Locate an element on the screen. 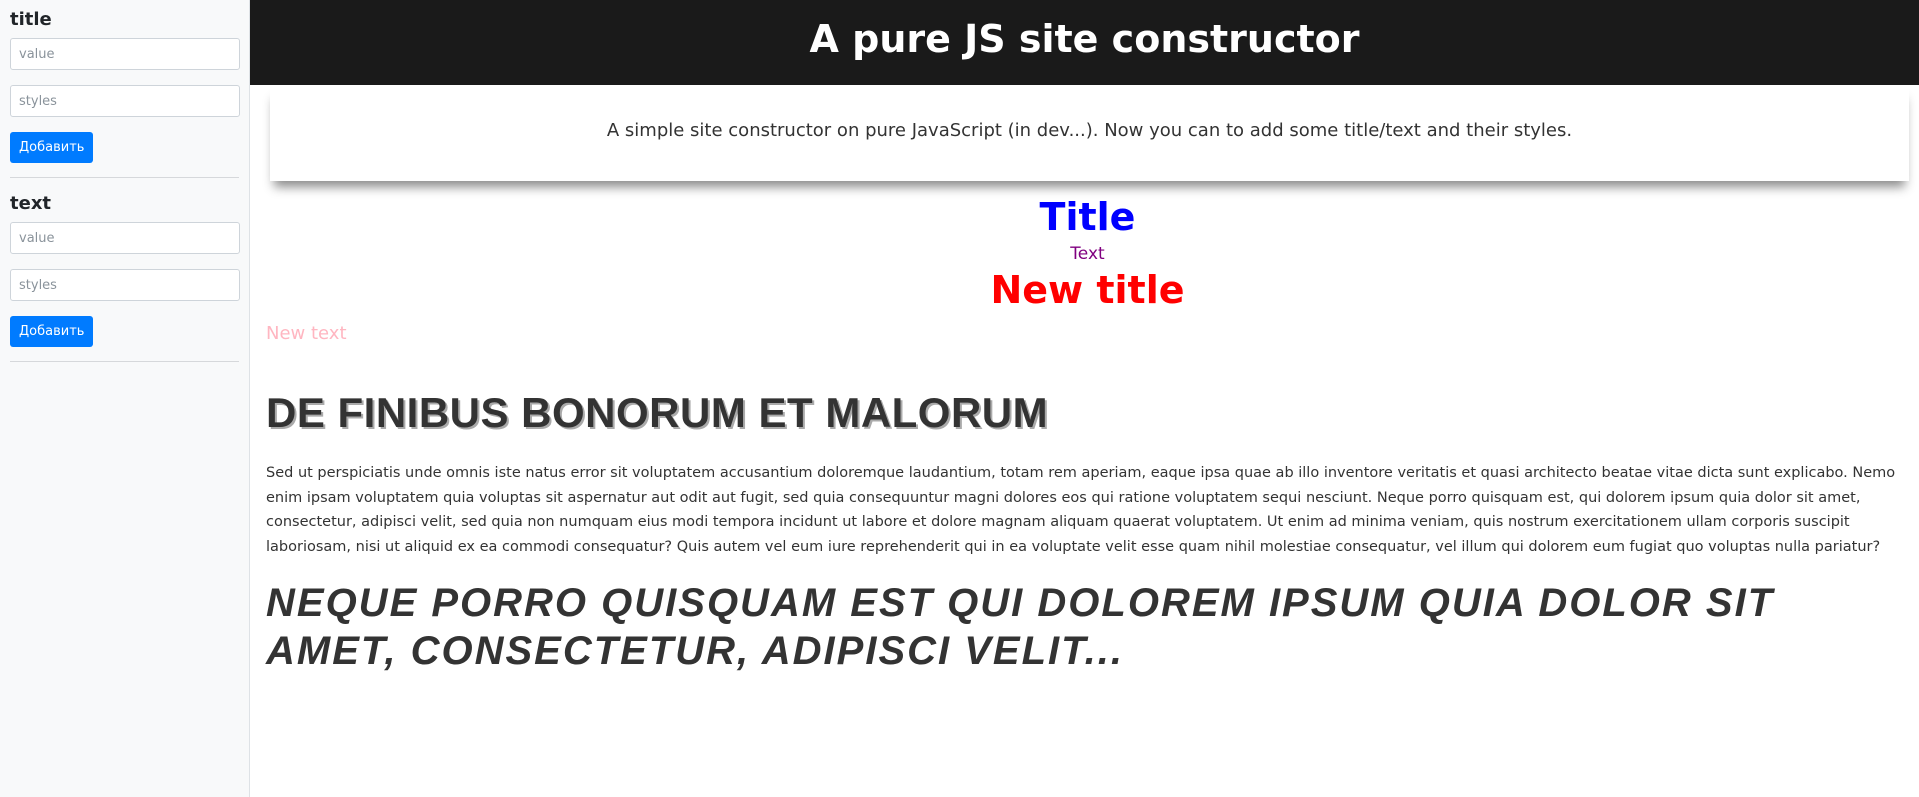 Image resolution: width=1919 pixels, height=797 pixels. text-panel: text Добавить is located at coordinates (125, 277).